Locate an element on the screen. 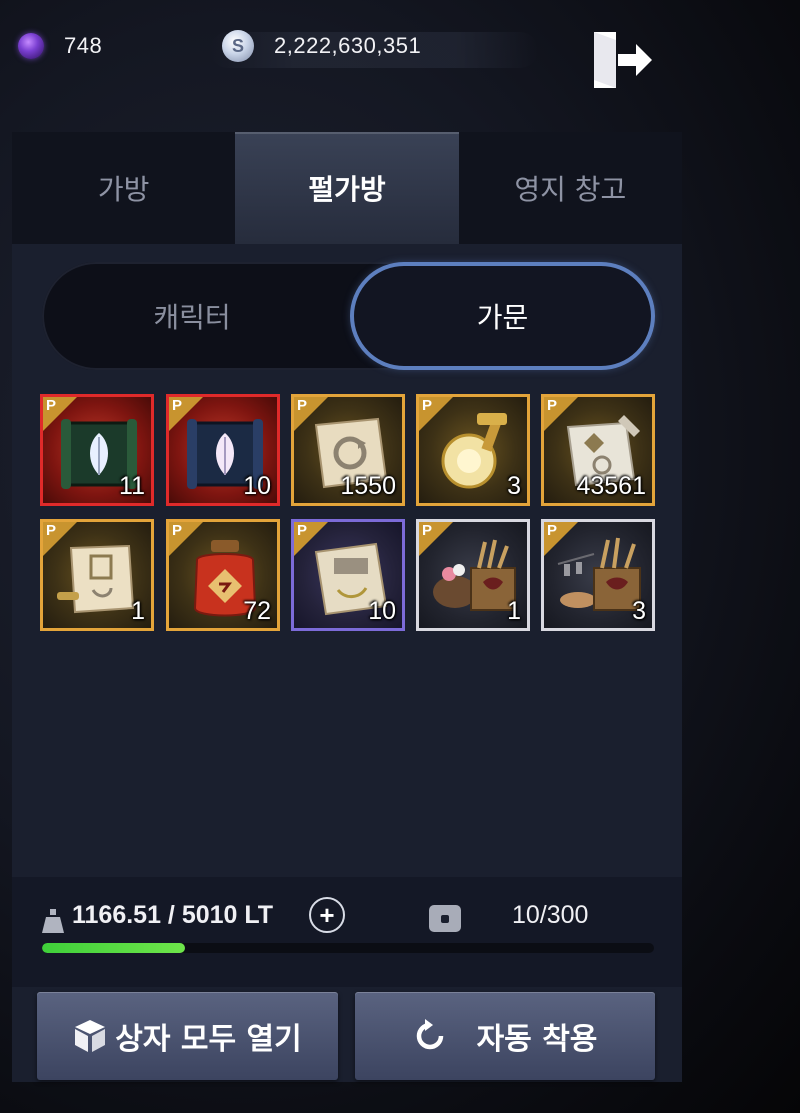  refresh-icon is located at coordinates (430, 1036).